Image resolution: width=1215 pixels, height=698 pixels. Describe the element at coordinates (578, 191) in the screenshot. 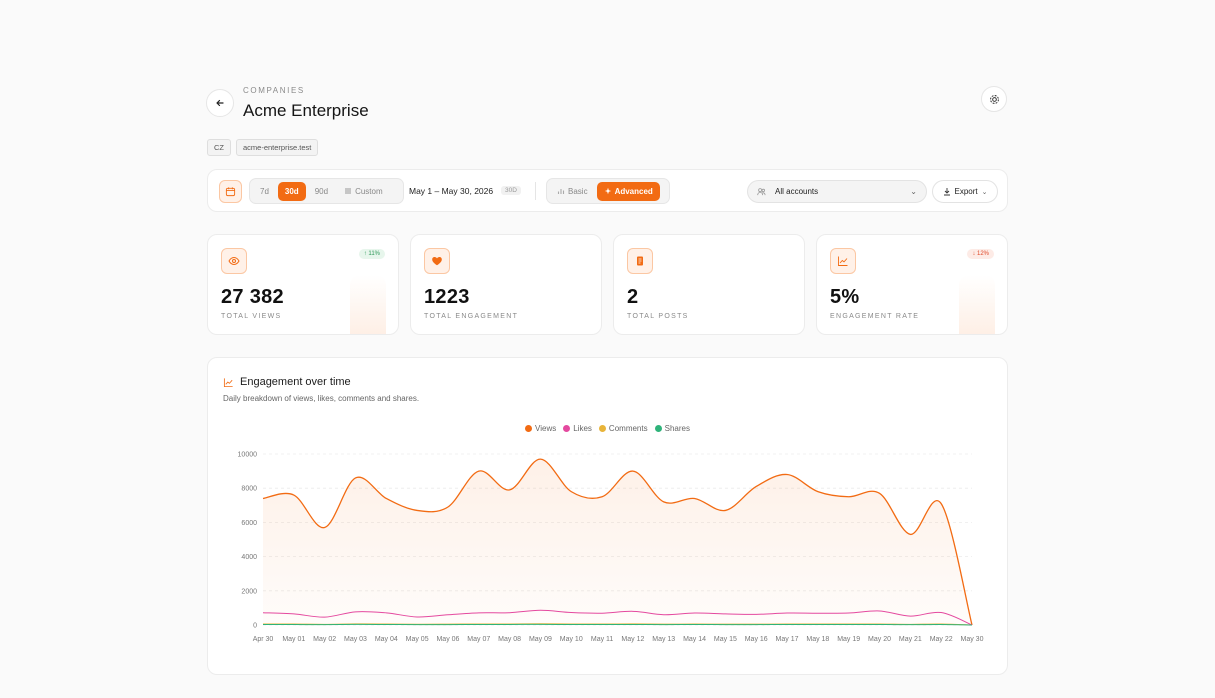

I see `mode-basic-label: Basic` at that location.